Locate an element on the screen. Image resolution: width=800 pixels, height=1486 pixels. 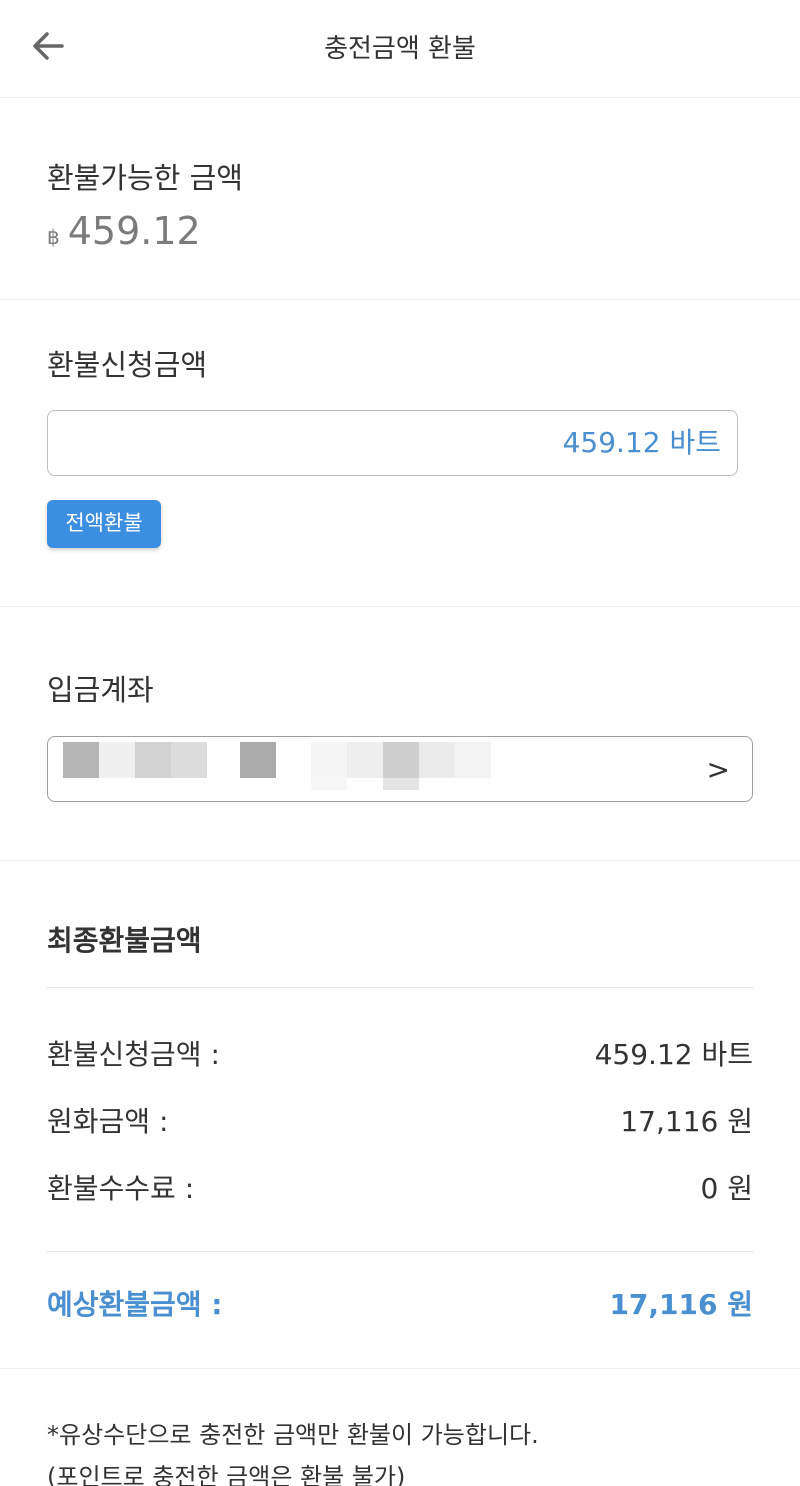
page-title: 충전금액 환불 is located at coordinates (400, 49).